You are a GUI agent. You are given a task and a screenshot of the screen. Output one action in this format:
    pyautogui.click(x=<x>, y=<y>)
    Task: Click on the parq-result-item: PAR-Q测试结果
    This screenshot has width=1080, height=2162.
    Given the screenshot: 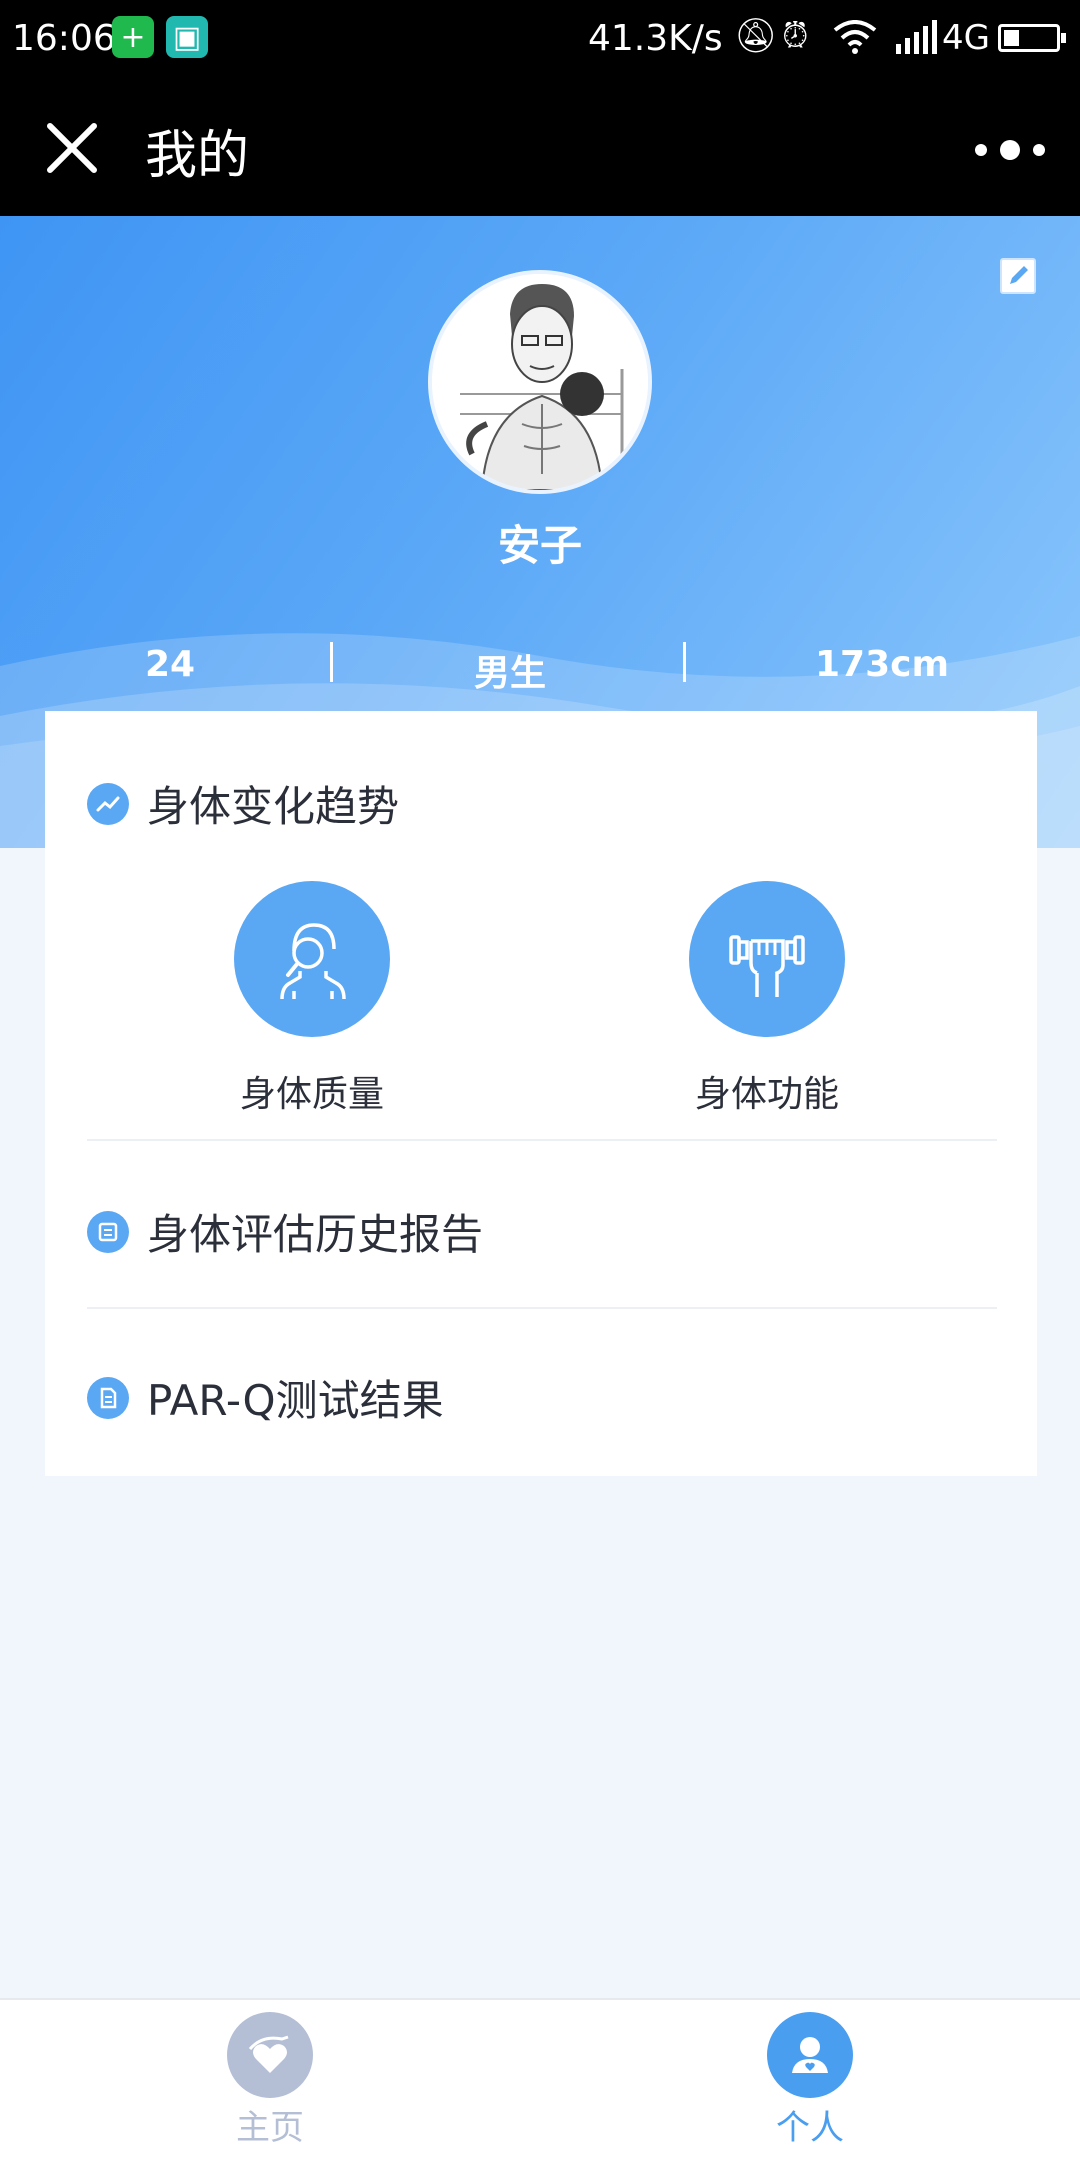 What is the action you would take?
    pyautogui.click(x=265, y=1397)
    